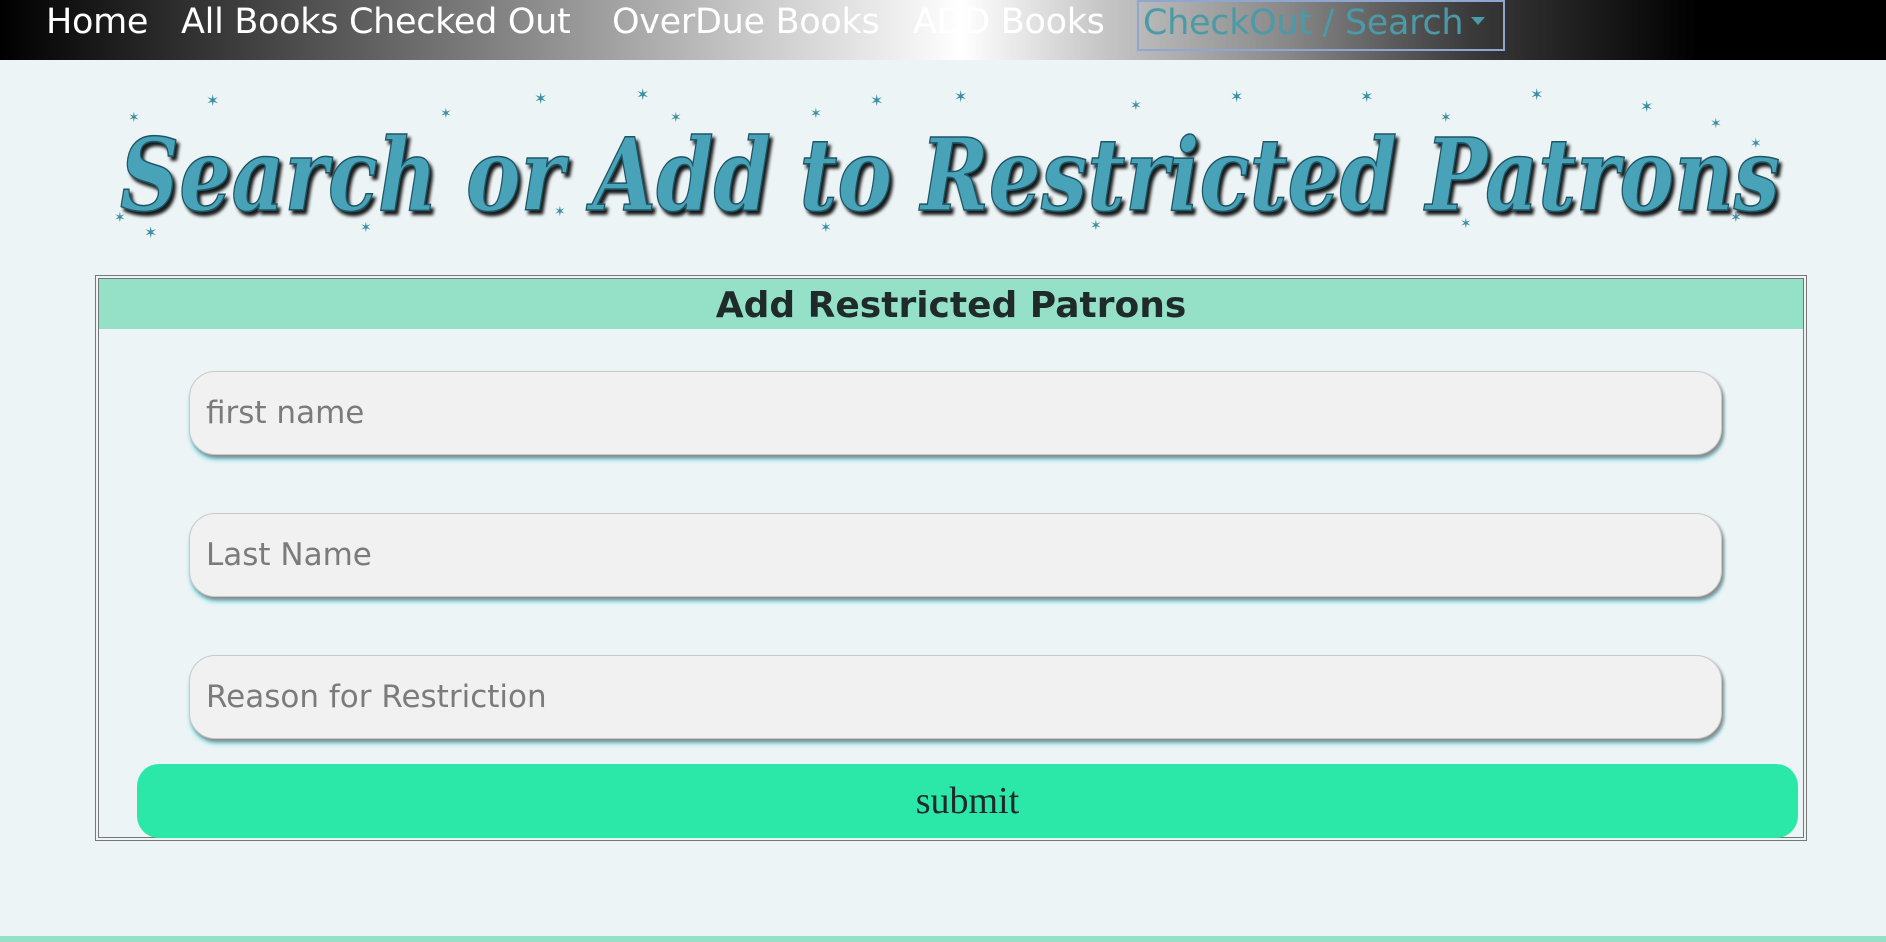 Image resolution: width=1886 pixels, height=942 pixels. What do you see at coordinates (955, 413) in the screenshot?
I see `first-name-input` at bounding box center [955, 413].